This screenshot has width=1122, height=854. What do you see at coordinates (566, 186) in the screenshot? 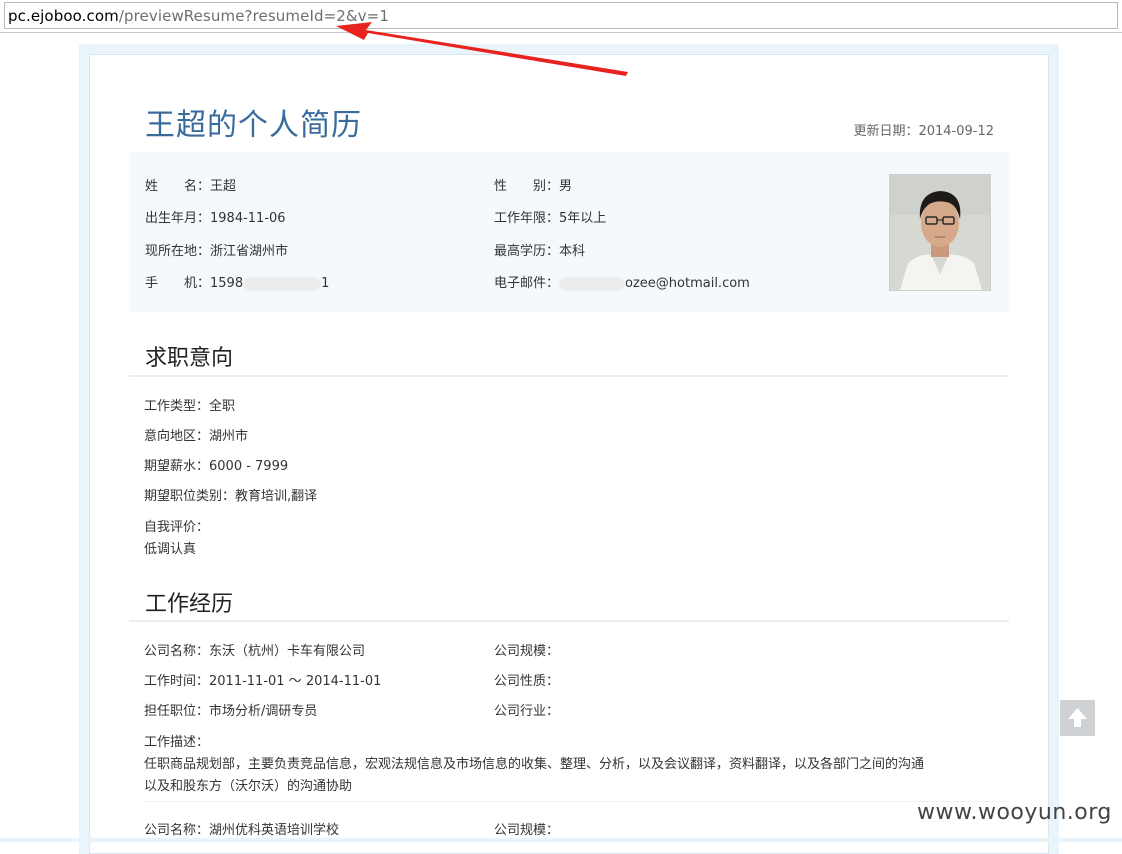
I see `gender-value: 男` at bounding box center [566, 186].